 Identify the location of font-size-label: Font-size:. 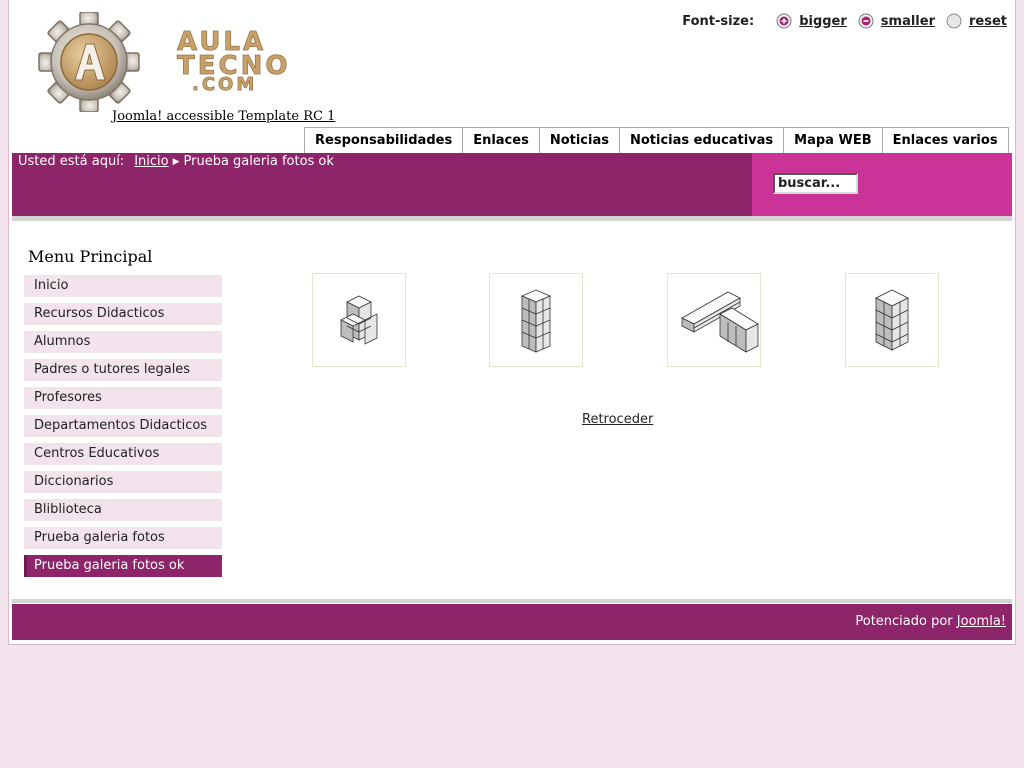
(718, 21).